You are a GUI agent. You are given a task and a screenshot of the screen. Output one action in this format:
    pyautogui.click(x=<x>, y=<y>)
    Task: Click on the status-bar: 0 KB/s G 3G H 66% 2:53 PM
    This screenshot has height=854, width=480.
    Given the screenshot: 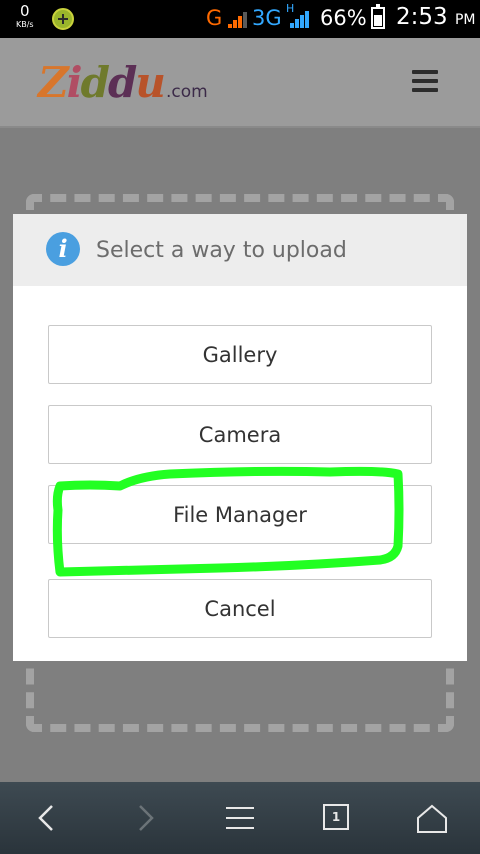 What is the action you would take?
    pyautogui.click(x=240, y=19)
    